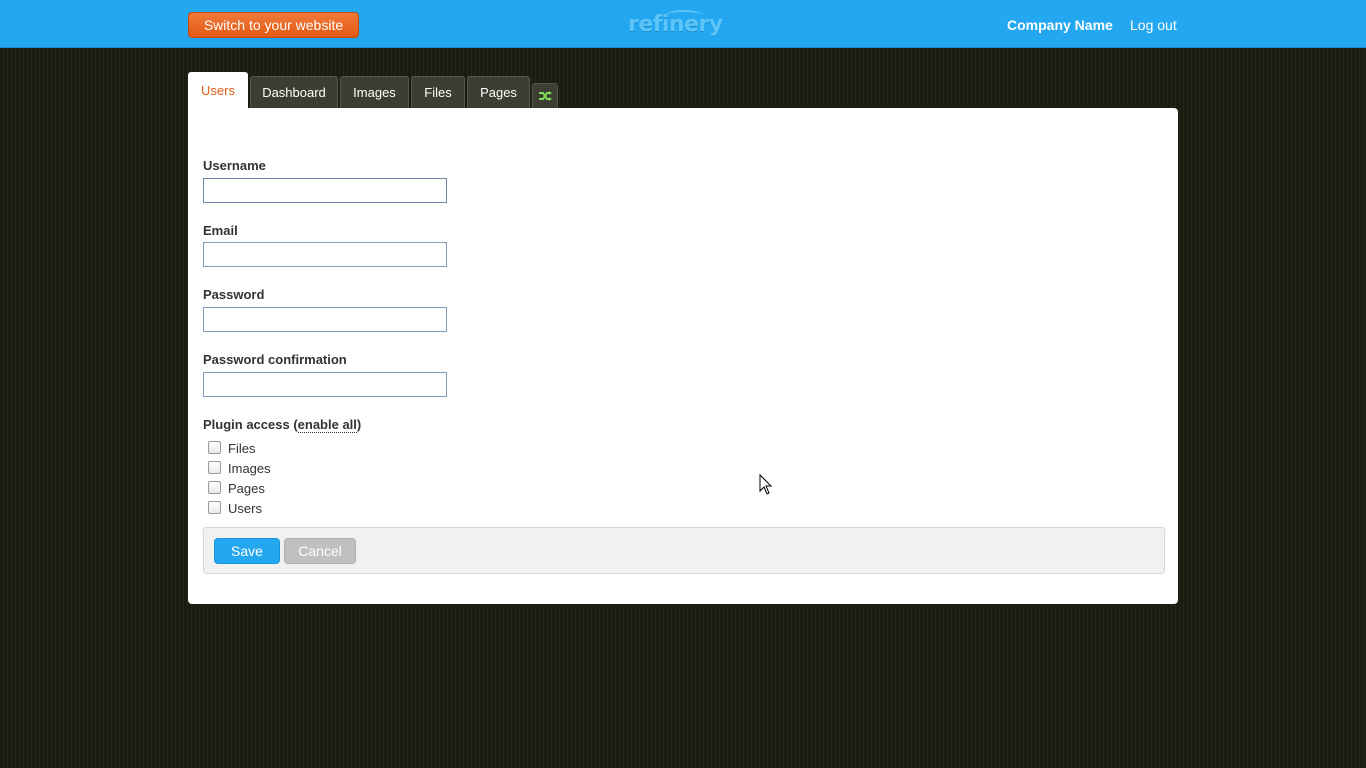  What do you see at coordinates (1060, 25) in the screenshot?
I see `company-name-link: Company Name` at bounding box center [1060, 25].